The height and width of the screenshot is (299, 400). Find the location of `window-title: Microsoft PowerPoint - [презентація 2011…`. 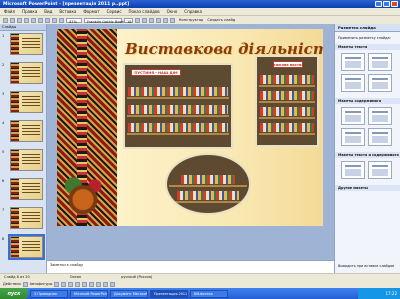

window-title: Microsoft PowerPoint - [презентація 2011… is located at coordinates (66, 4).